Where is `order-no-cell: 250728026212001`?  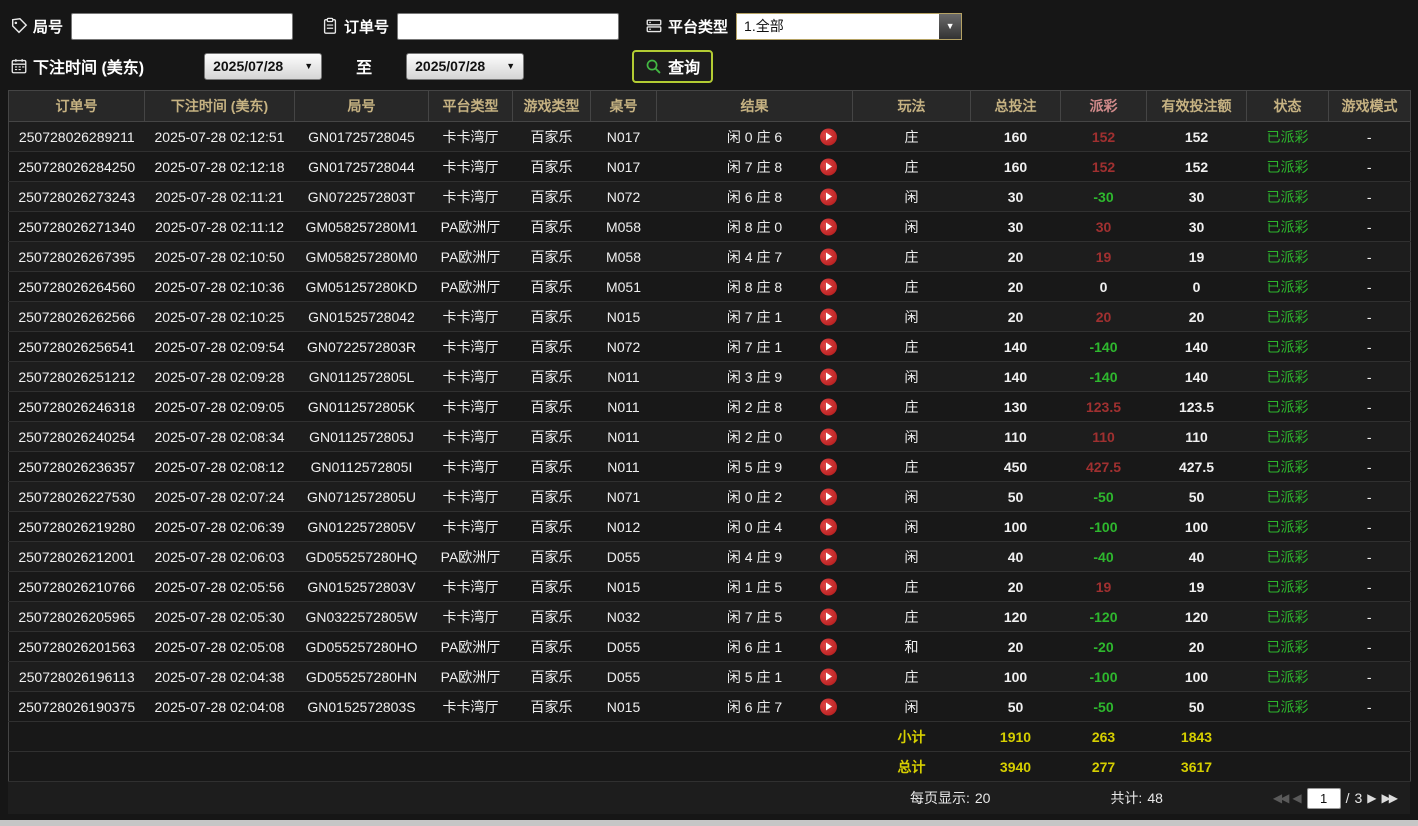 order-no-cell: 250728026212001 is located at coordinates (76, 556).